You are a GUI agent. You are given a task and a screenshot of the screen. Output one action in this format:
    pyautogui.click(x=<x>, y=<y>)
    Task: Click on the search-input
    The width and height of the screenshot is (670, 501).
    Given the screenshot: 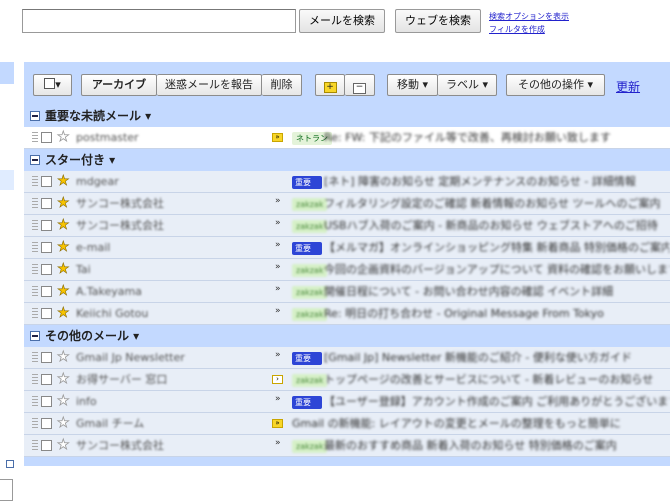 What is the action you would take?
    pyautogui.click(x=159, y=21)
    